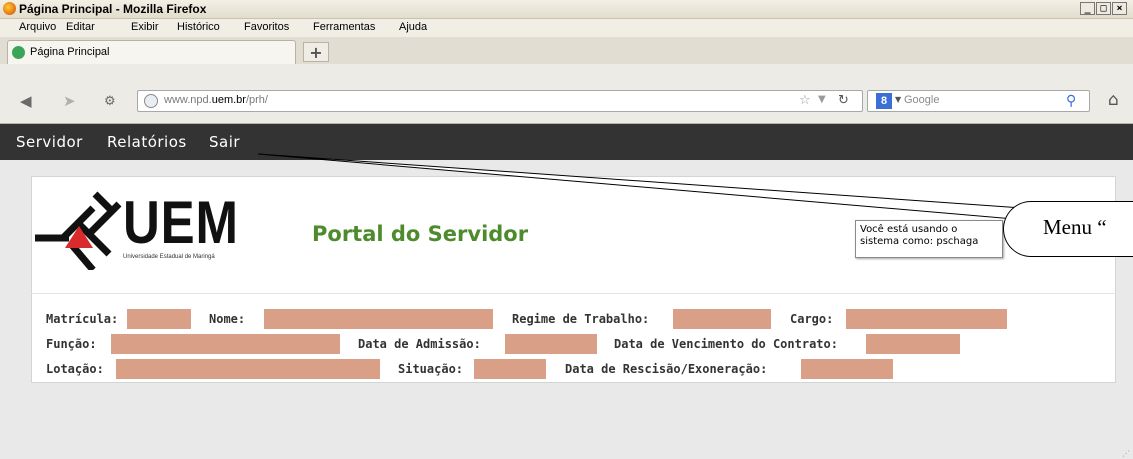 This screenshot has height=459, width=1133. What do you see at coordinates (225, 344) in the screenshot?
I see `field-funcao` at bounding box center [225, 344].